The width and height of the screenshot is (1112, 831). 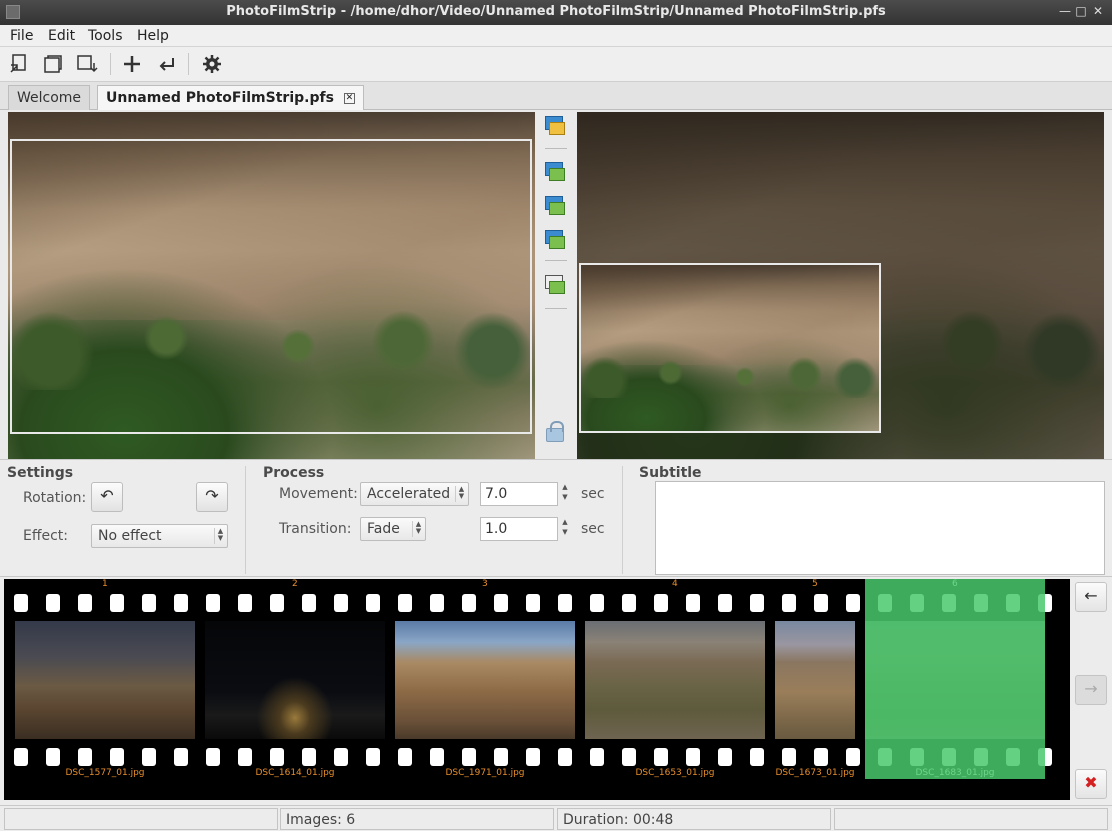 What do you see at coordinates (220, 98) in the screenshot?
I see `tab-label: Unnamed PhotoFilmStrip.pfs` at bounding box center [220, 98].